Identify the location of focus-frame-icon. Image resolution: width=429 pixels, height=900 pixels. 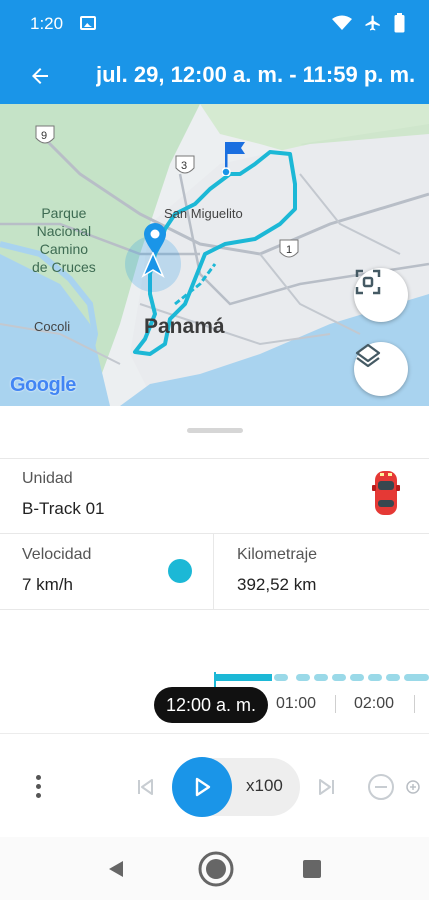
(368, 282).